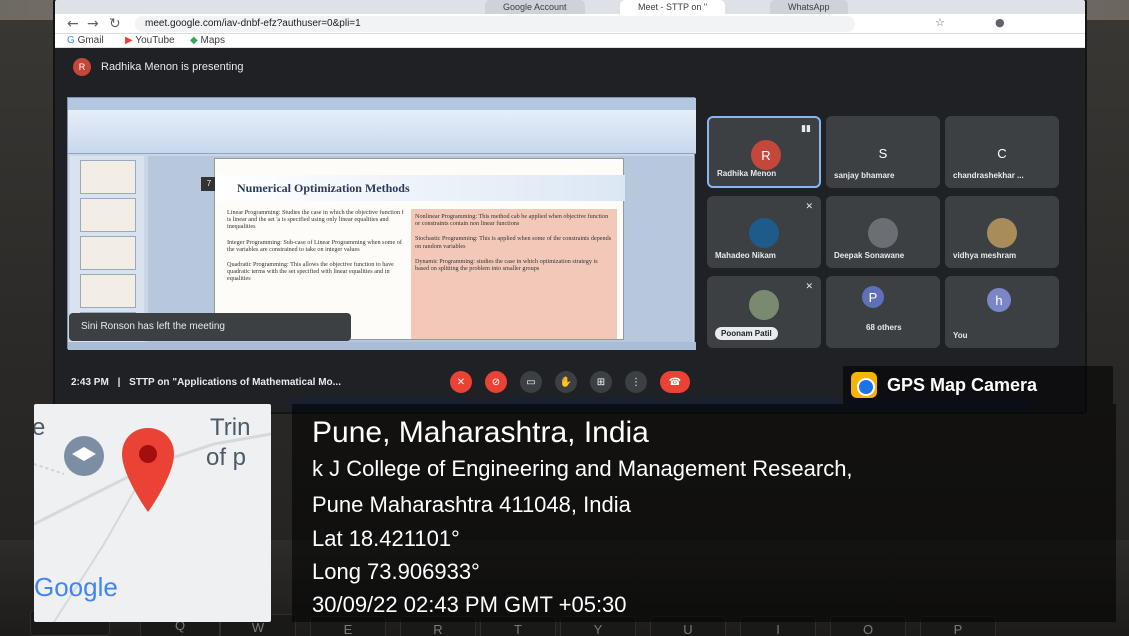 This screenshot has height=636, width=1129. Describe the element at coordinates (883, 312) in the screenshot. I see `participant-tile: P 68 others` at that location.